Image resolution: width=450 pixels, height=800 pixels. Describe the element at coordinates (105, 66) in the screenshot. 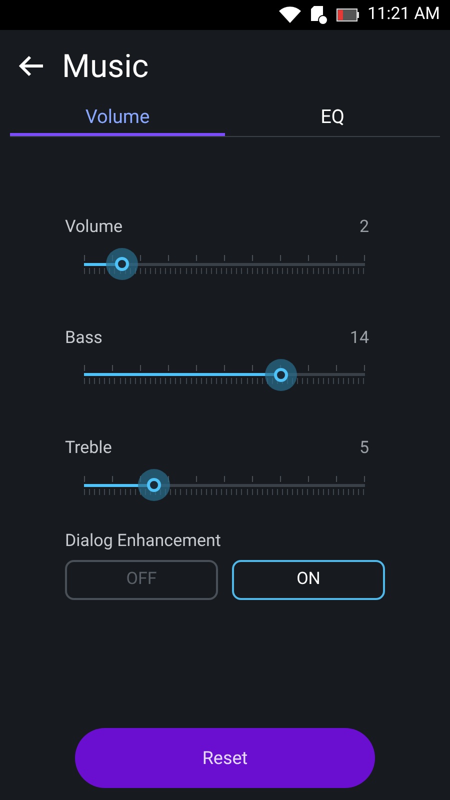

I see `page-title: Music` at that location.